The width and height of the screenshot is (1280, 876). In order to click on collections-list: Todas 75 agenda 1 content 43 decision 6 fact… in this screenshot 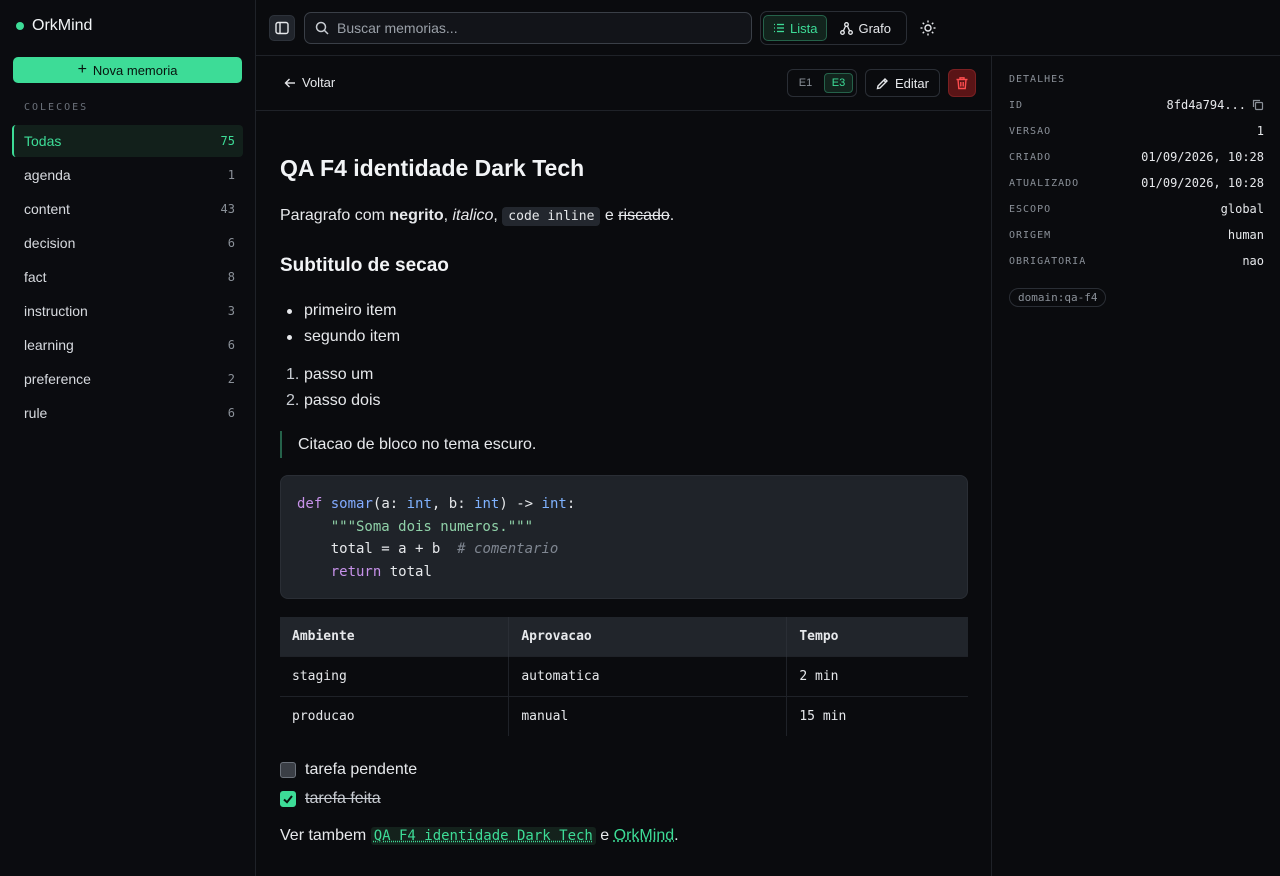, I will do `click(127, 278)`.